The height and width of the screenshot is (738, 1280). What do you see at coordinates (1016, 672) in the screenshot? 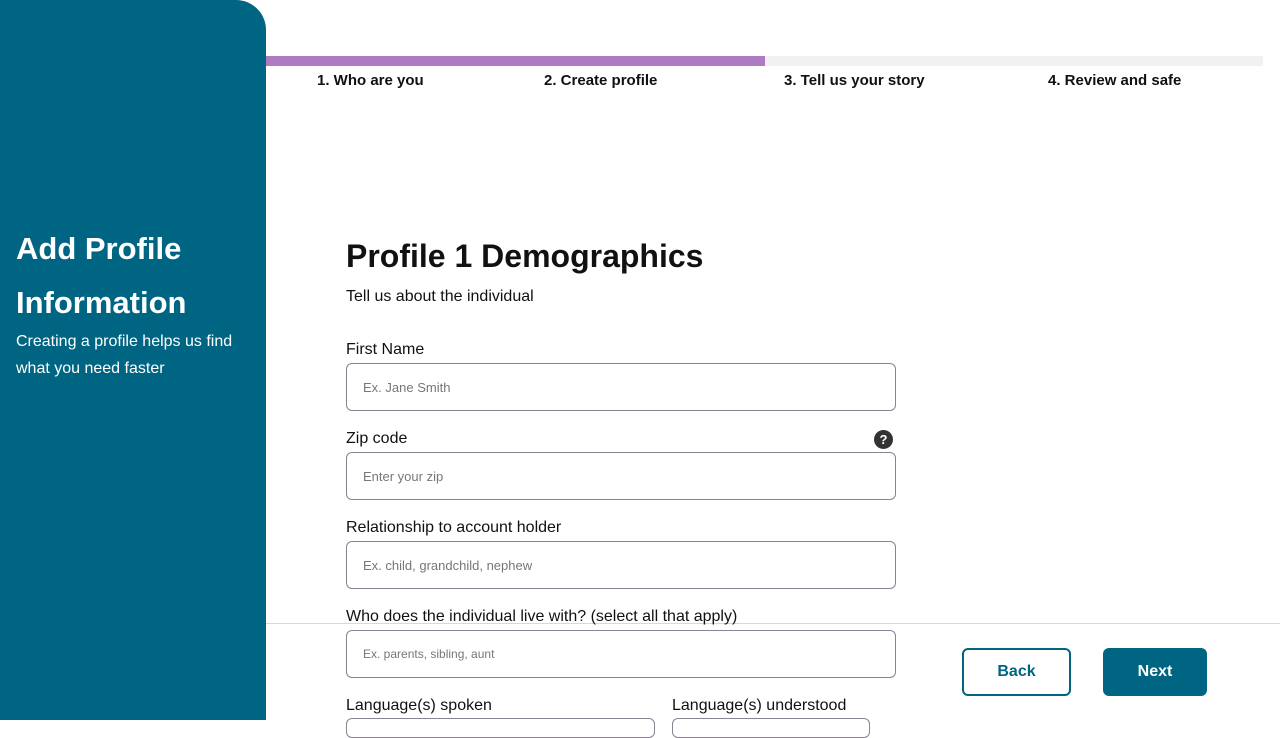
I see `back-button: Back` at bounding box center [1016, 672].